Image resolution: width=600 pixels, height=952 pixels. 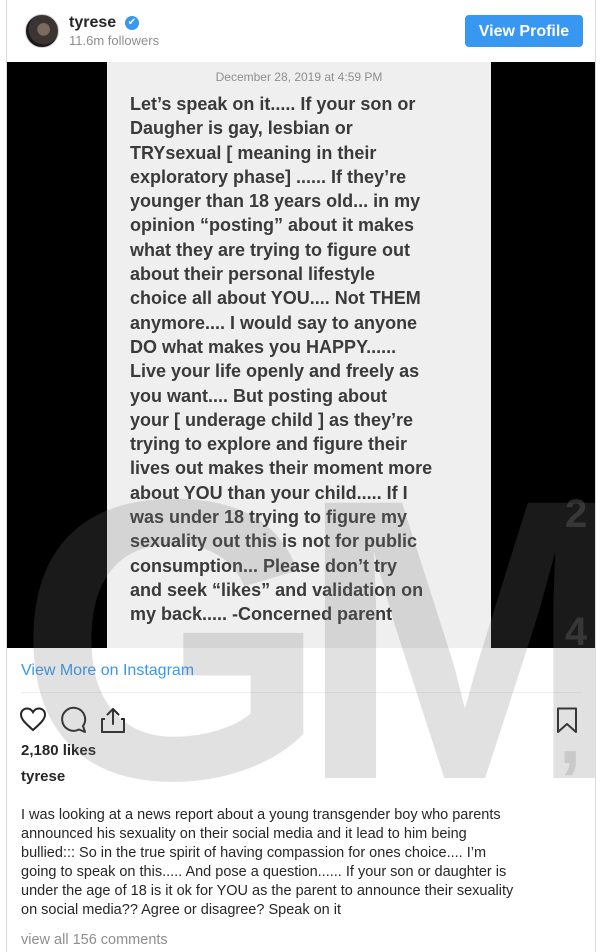 What do you see at coordinates (567, 720) in the screenshot?
I see `bookmark-icon` at bounding box center [567, 720].